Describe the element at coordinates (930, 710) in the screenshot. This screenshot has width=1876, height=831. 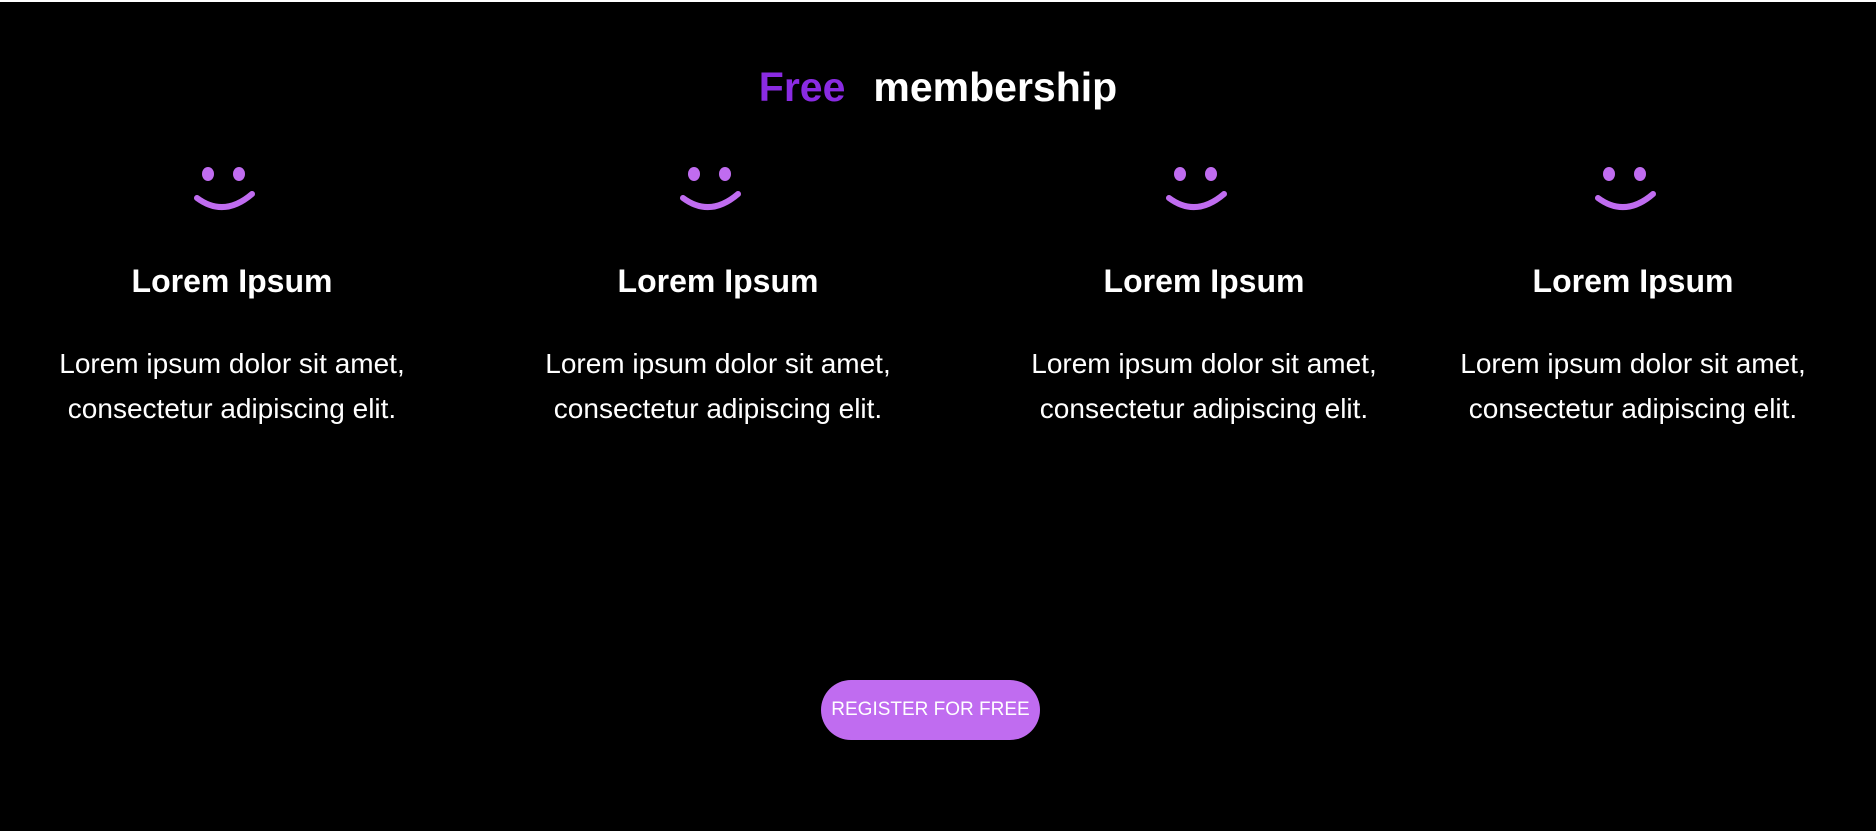
I see `register-button: REGISTER FOR FREE` at that location.